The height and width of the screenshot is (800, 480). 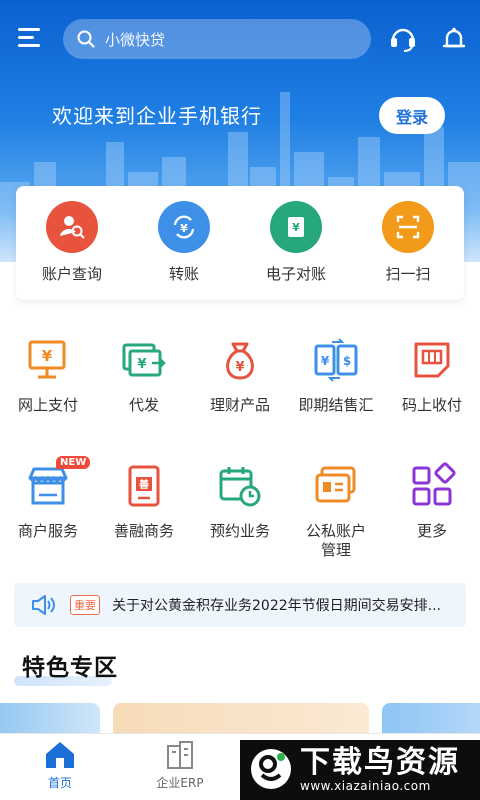 I want to click on account-card-icon, so click(x=335, y=484).